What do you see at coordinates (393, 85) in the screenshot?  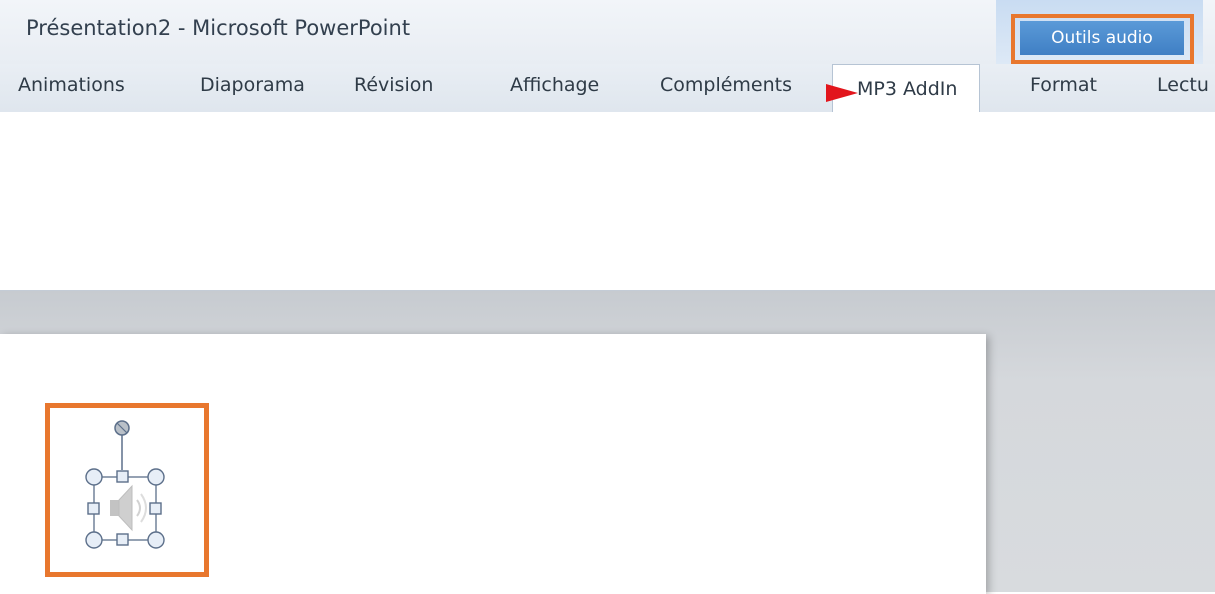 I see `tab-revision: Révision` at bounding box center [393, 85].